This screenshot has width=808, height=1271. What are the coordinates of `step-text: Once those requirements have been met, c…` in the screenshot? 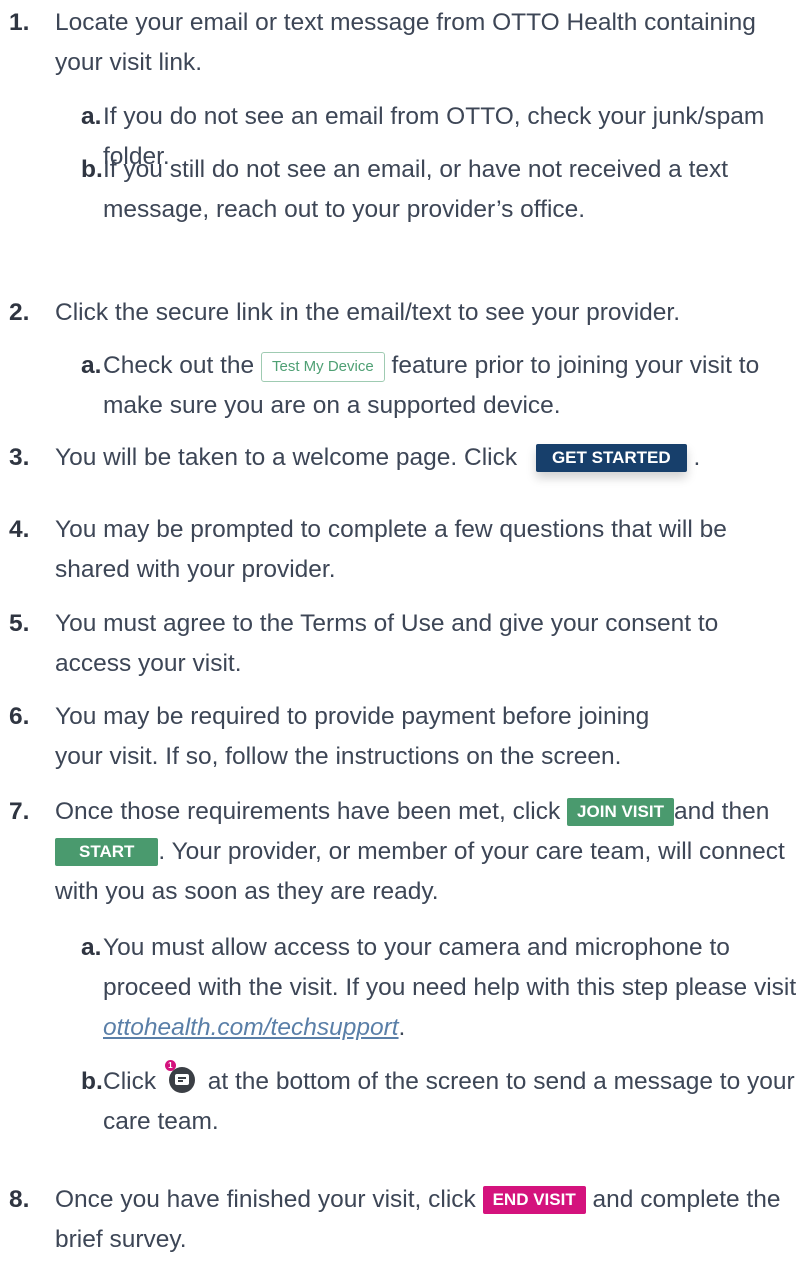 It's located at (420, 851).